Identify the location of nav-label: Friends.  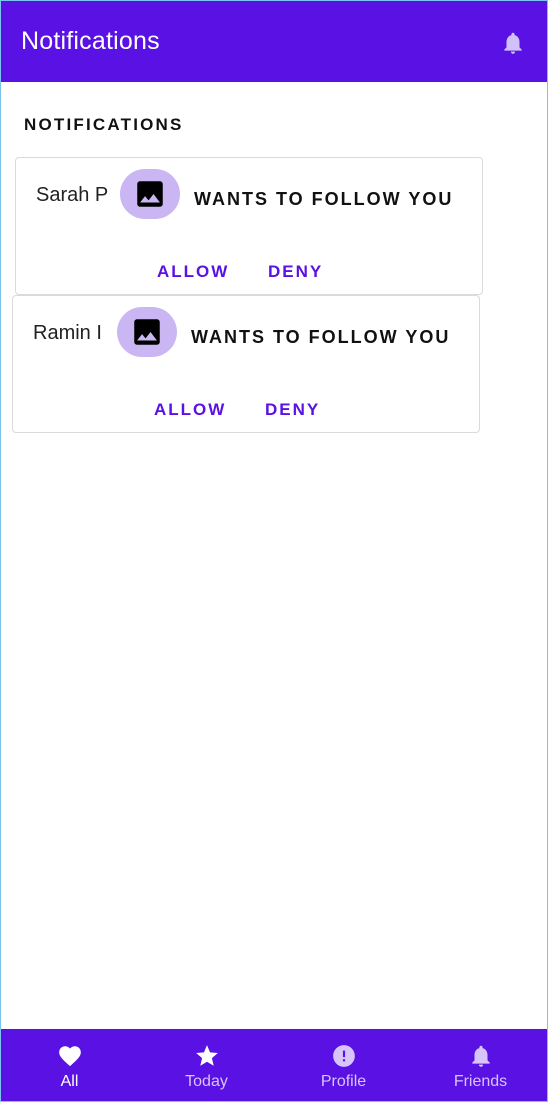
(480, 1081).